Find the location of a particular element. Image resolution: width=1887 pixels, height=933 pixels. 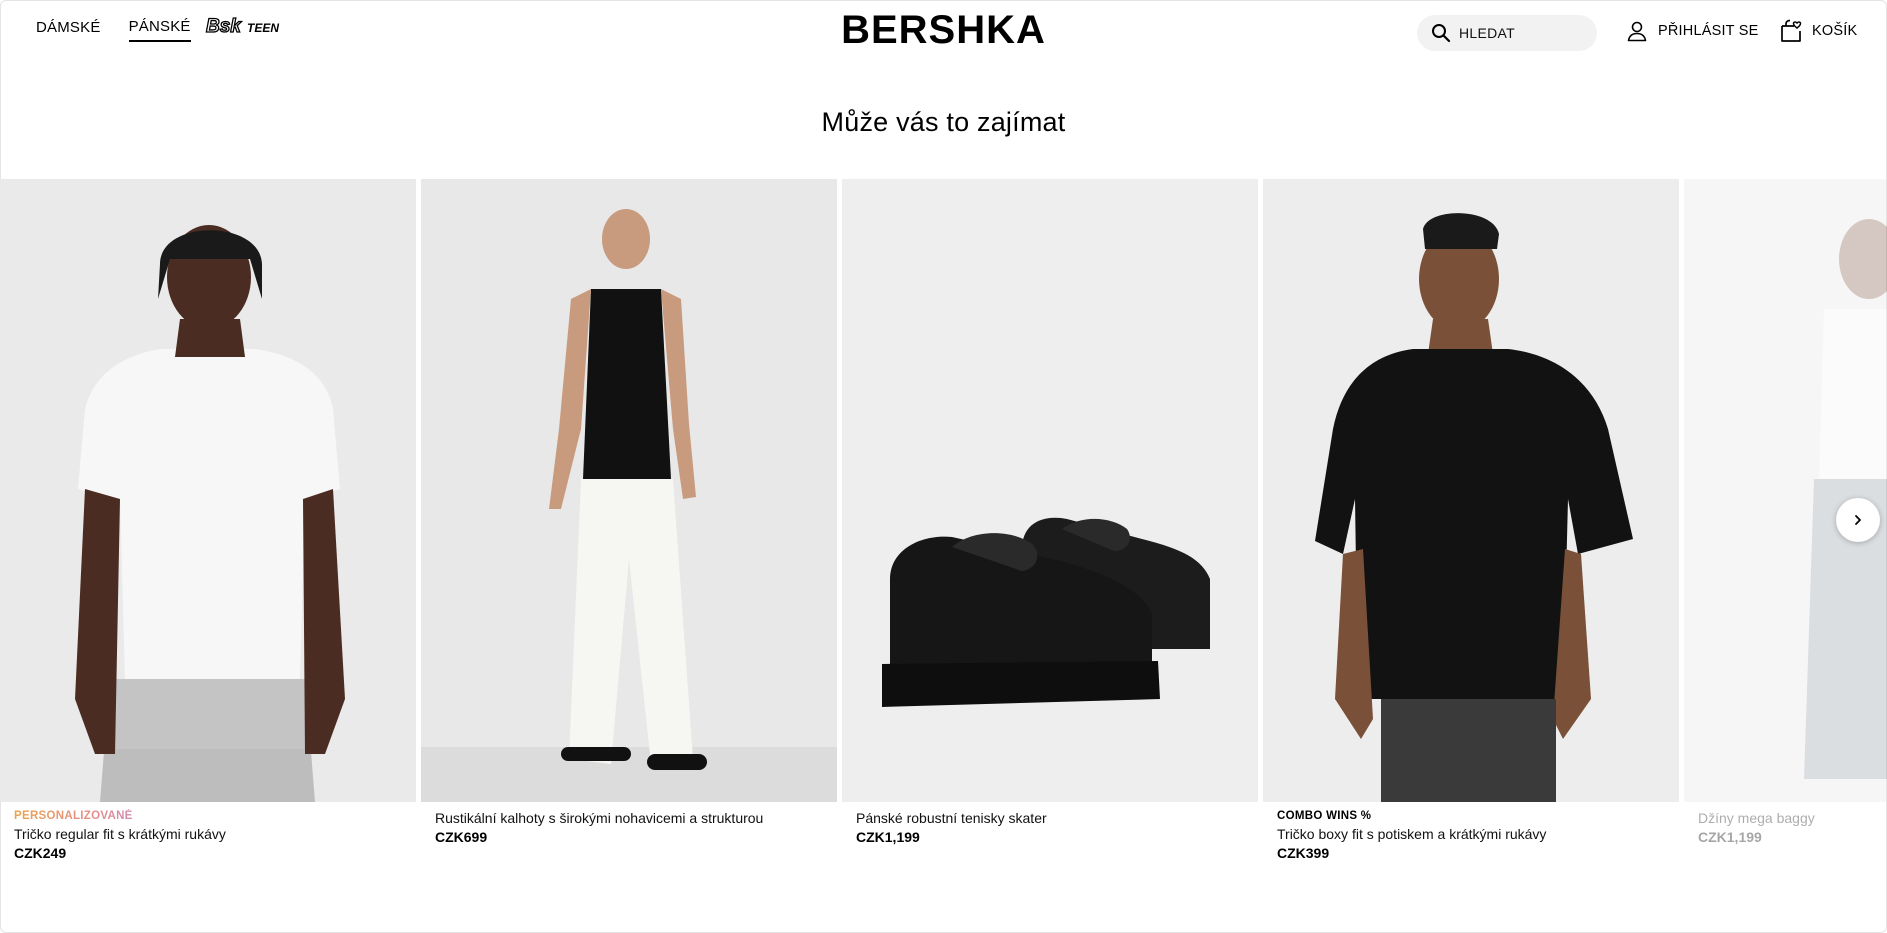

product-price: CZK399 is located at coordinates (1303, 853).